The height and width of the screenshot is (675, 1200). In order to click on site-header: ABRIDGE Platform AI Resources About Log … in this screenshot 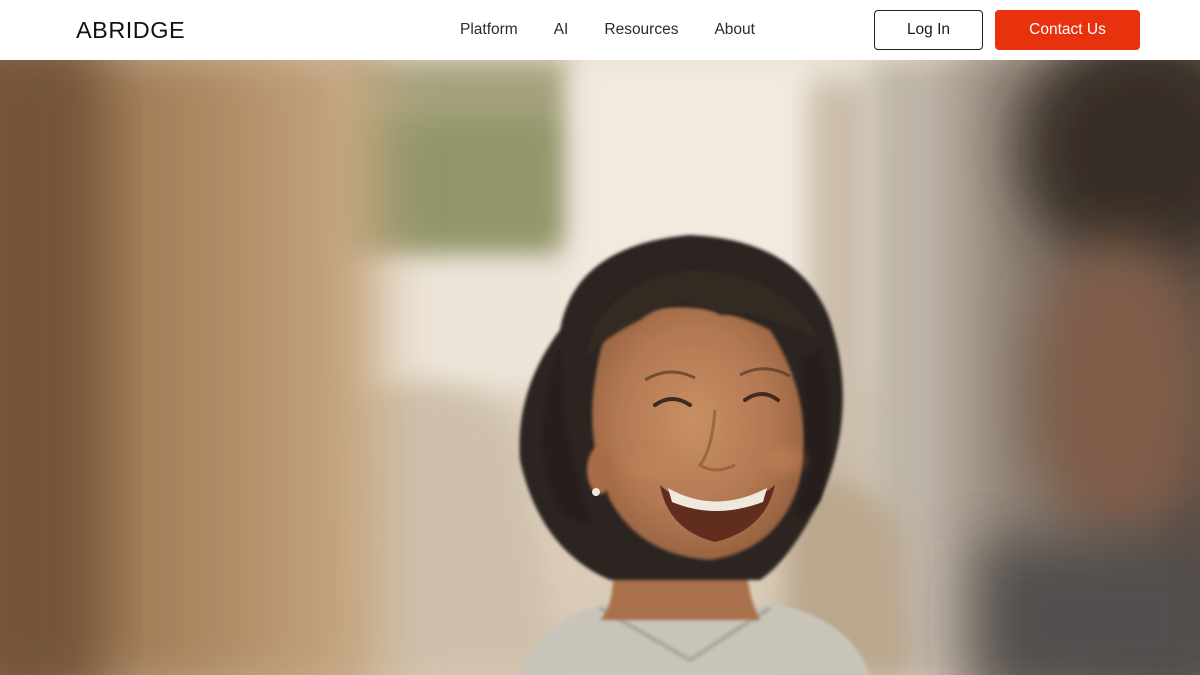, I will do `click(600, 30)`.